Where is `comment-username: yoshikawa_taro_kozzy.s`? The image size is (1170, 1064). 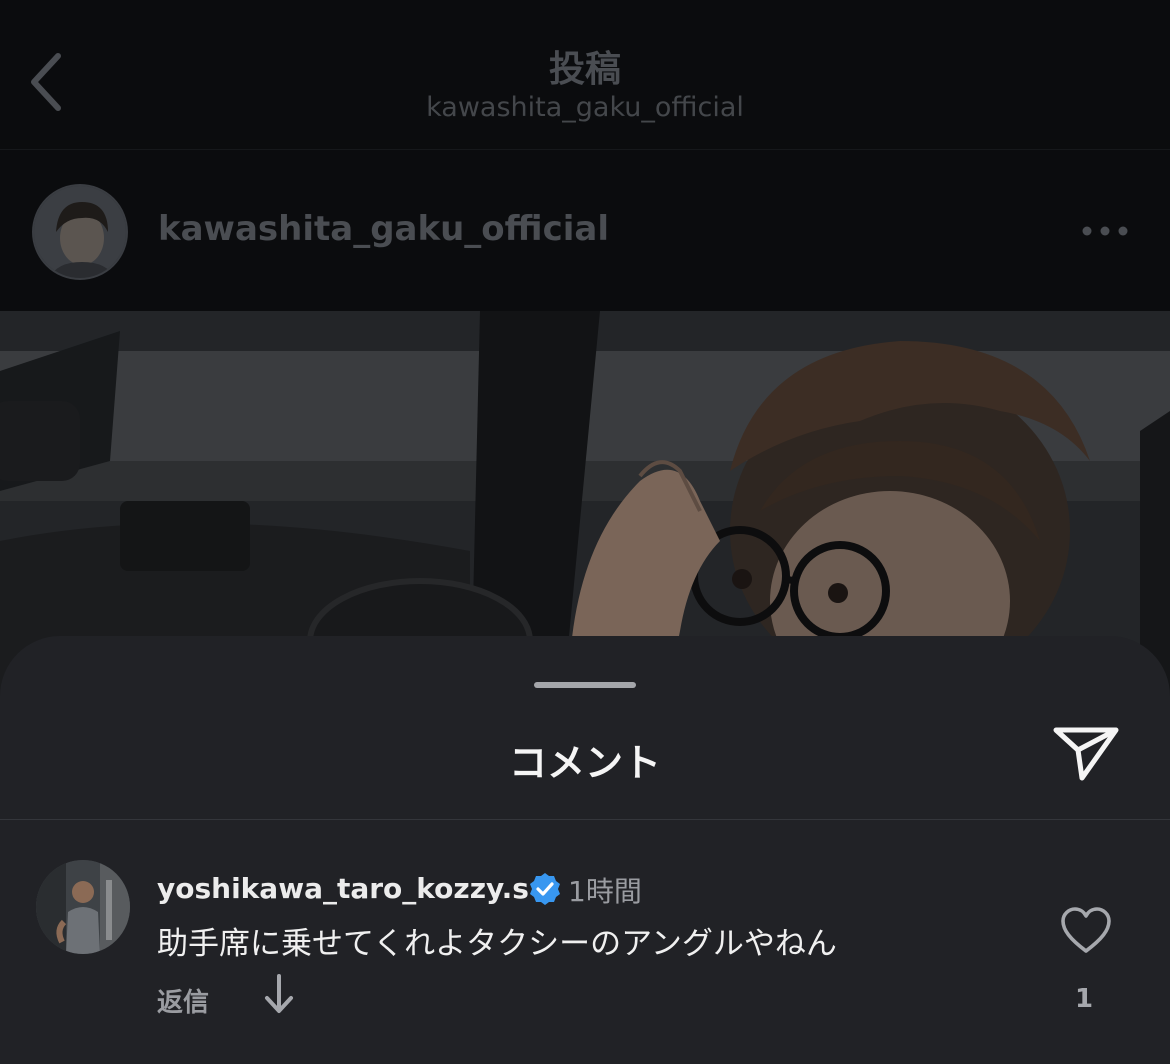
comment-username: yoshikawa_taro_kozzy.s is located at coordinates (343, 888).